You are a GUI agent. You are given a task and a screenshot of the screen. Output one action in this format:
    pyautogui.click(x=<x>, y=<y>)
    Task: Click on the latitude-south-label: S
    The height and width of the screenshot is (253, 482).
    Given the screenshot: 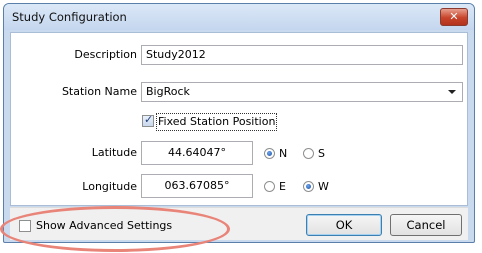 What is the action you would take?
    pyautogui.click(x=321, y=153)
    